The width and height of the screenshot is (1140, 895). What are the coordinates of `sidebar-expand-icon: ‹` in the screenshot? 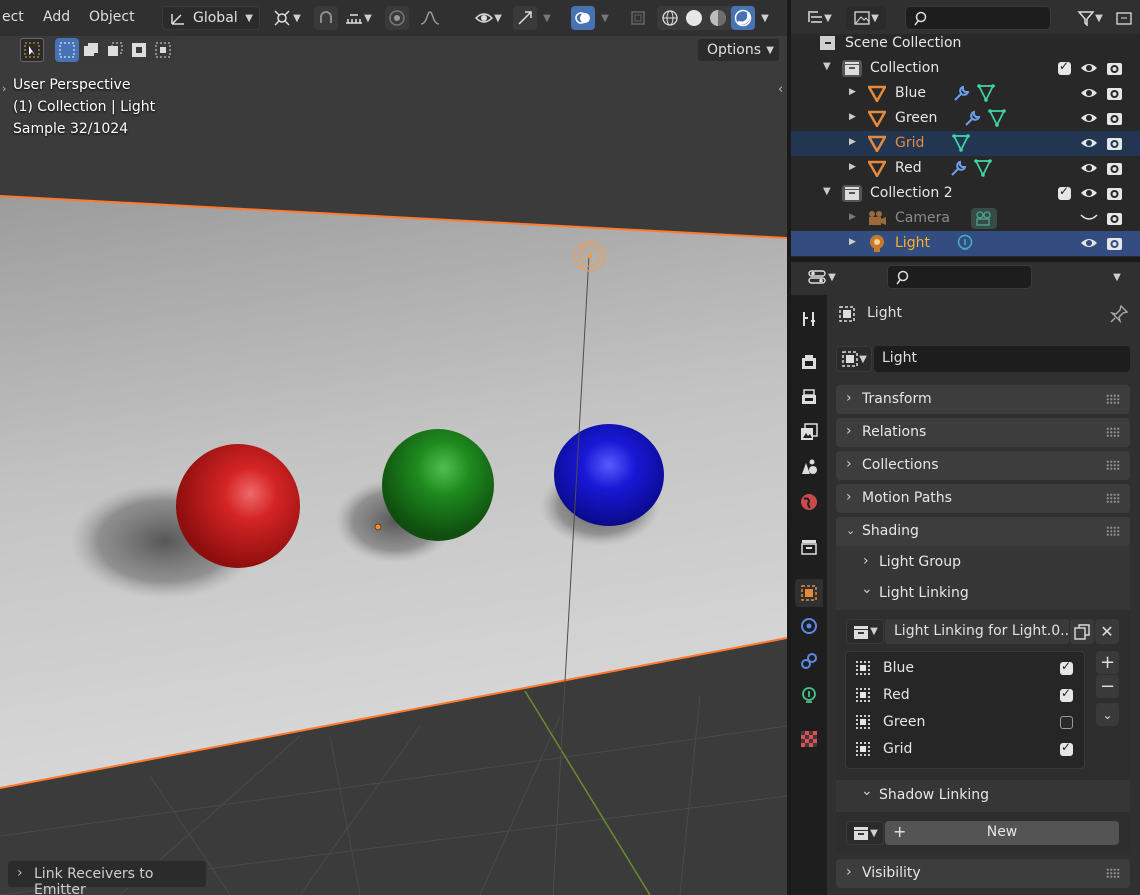 It's located at (780, 89).